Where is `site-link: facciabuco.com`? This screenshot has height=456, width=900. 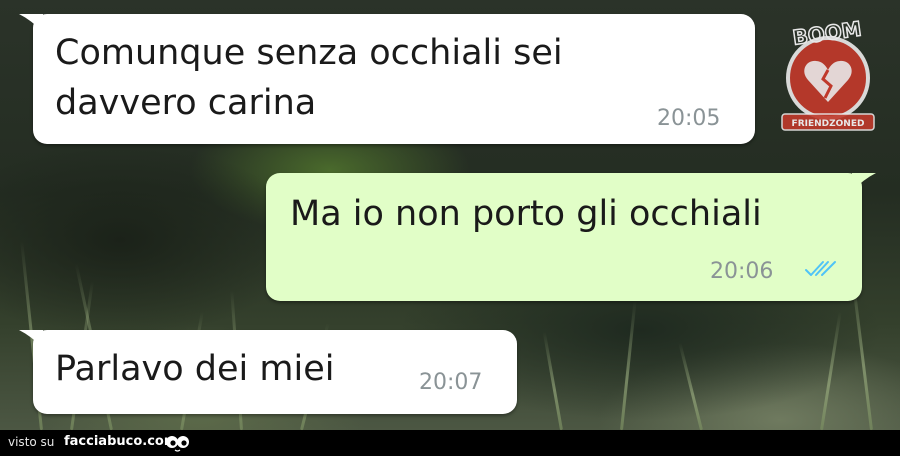
site-link: facciabuco.com is located at coordinates (120, 441).